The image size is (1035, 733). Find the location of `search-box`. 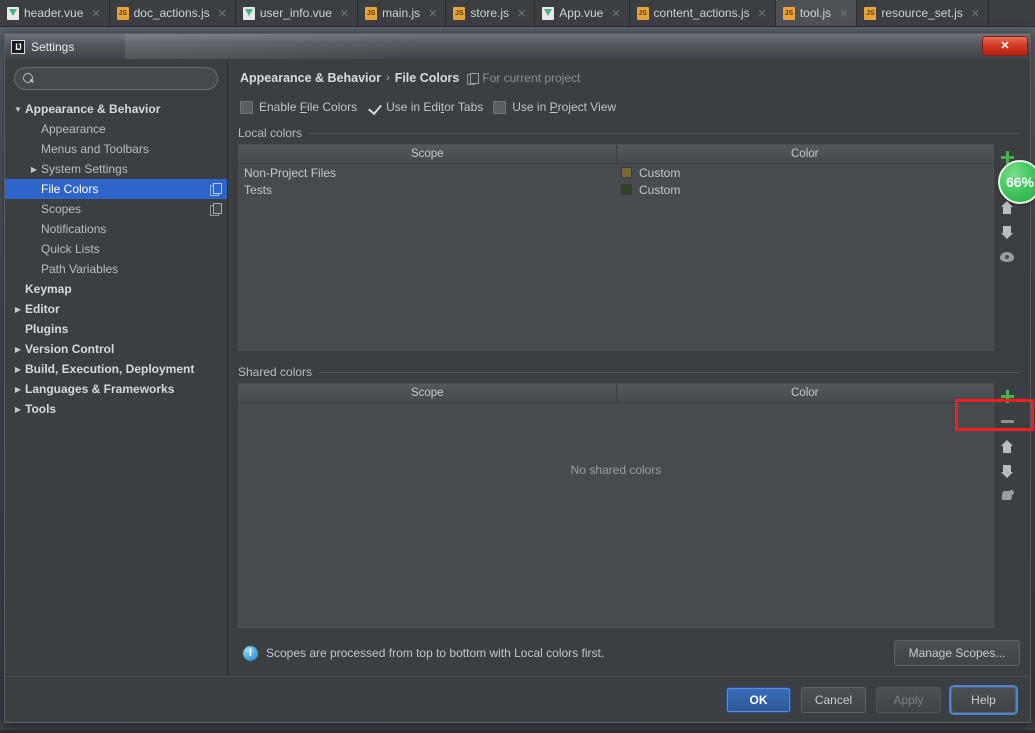

search-box is located at coordinates (116, 78).